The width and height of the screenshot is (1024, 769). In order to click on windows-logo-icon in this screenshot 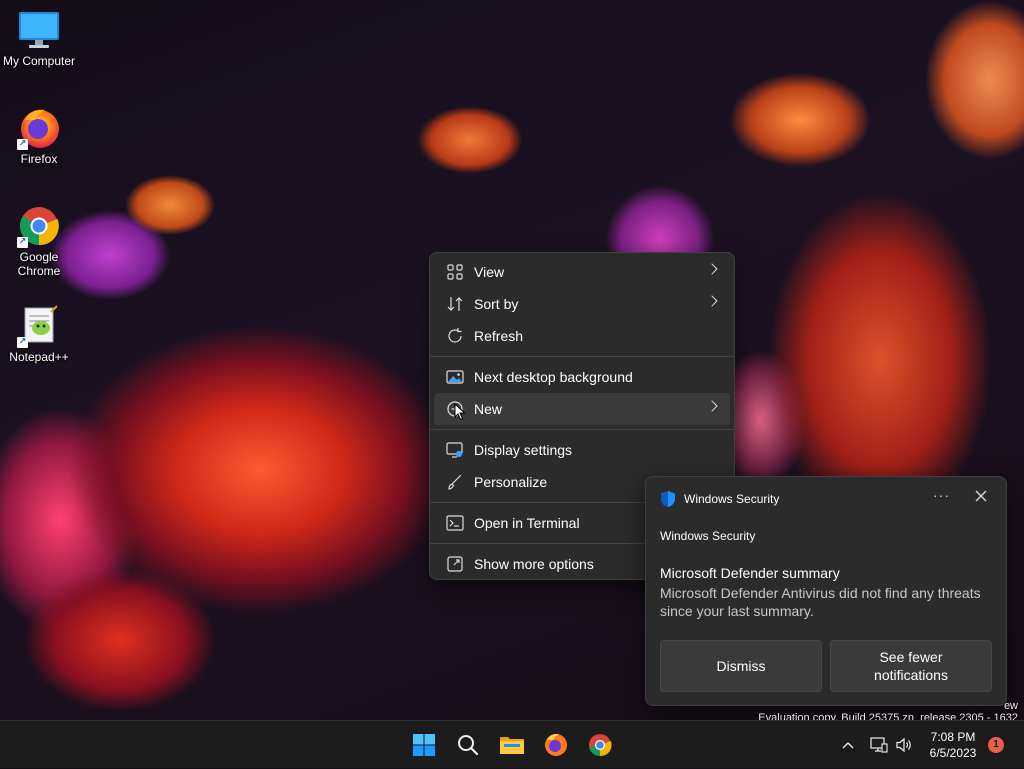, I will do `click(424, 745)`.